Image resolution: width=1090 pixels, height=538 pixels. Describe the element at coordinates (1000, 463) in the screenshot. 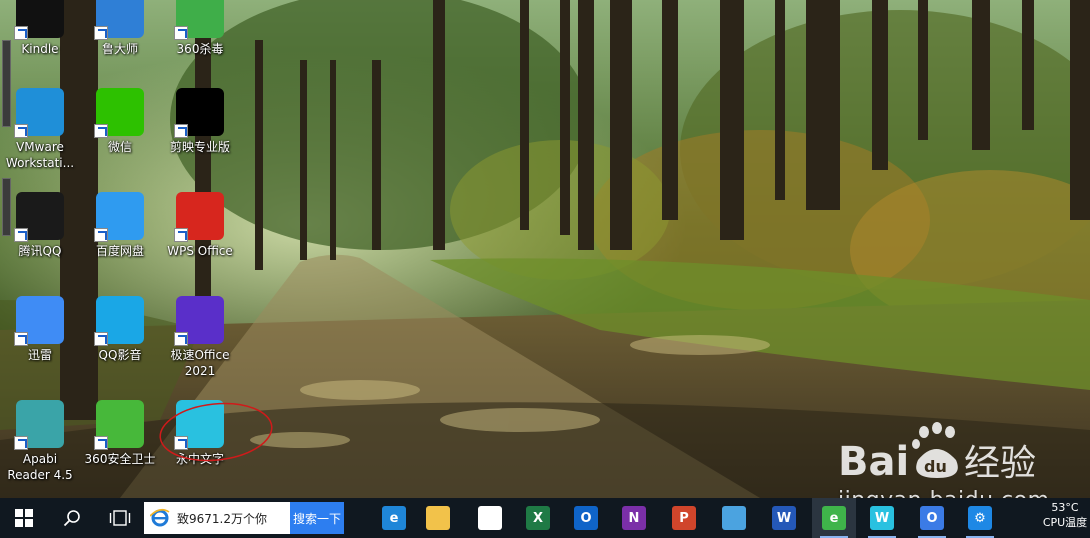

I see `svg-text: 经验` at that location.